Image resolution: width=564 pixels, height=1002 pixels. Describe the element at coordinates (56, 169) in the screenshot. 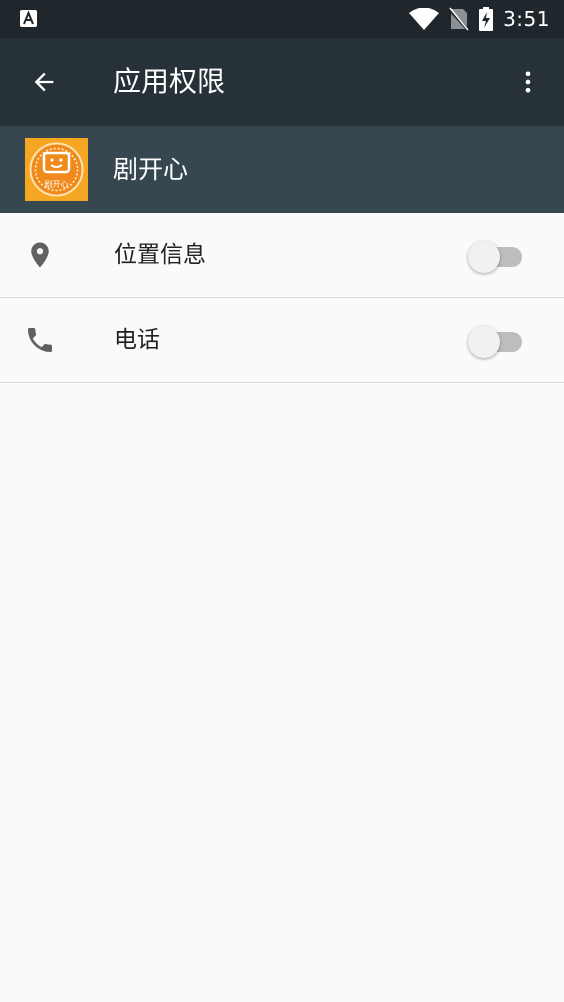

I see `app-icon: 剧开心` at that location.